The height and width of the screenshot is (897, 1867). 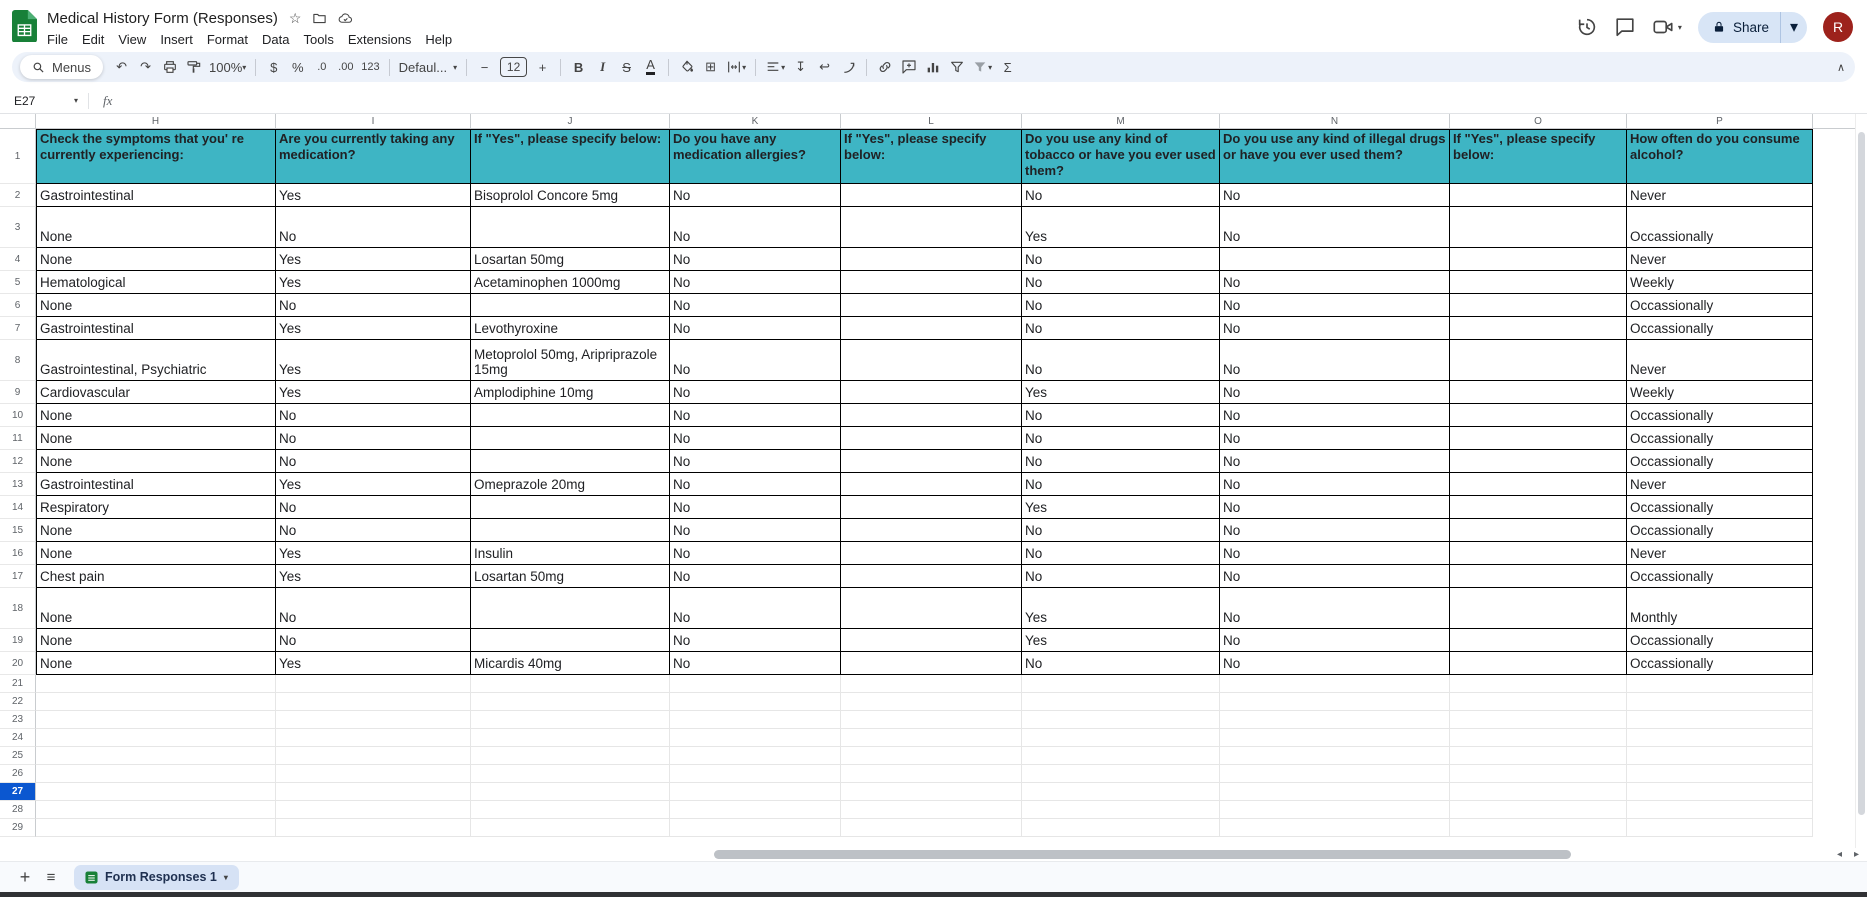 What do you see at coordinates (156, 576) in the screenshot?
I see `cell-H17: Chest pain` at bounding box center [156, 576].